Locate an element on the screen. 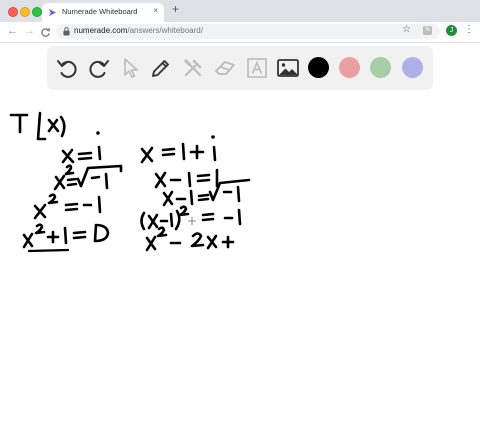  close-window-button is located at coordinates (13, 12).